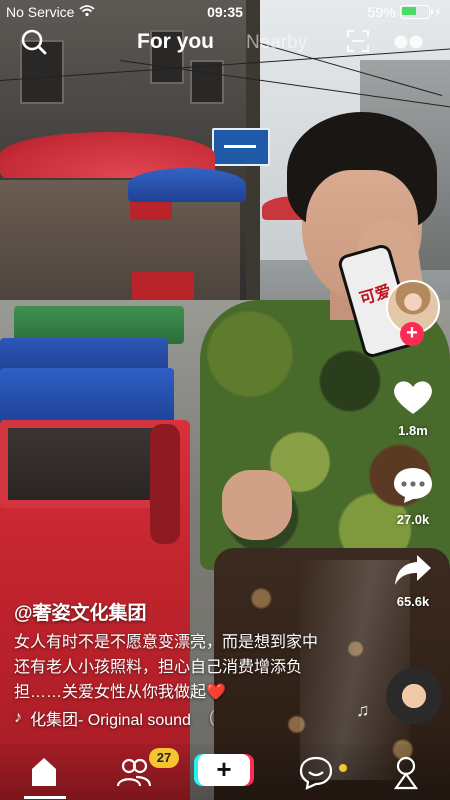 Image resolution: width=450 pixels, height=800 pixels. I want to click on comment-icon, so click(413, 487).